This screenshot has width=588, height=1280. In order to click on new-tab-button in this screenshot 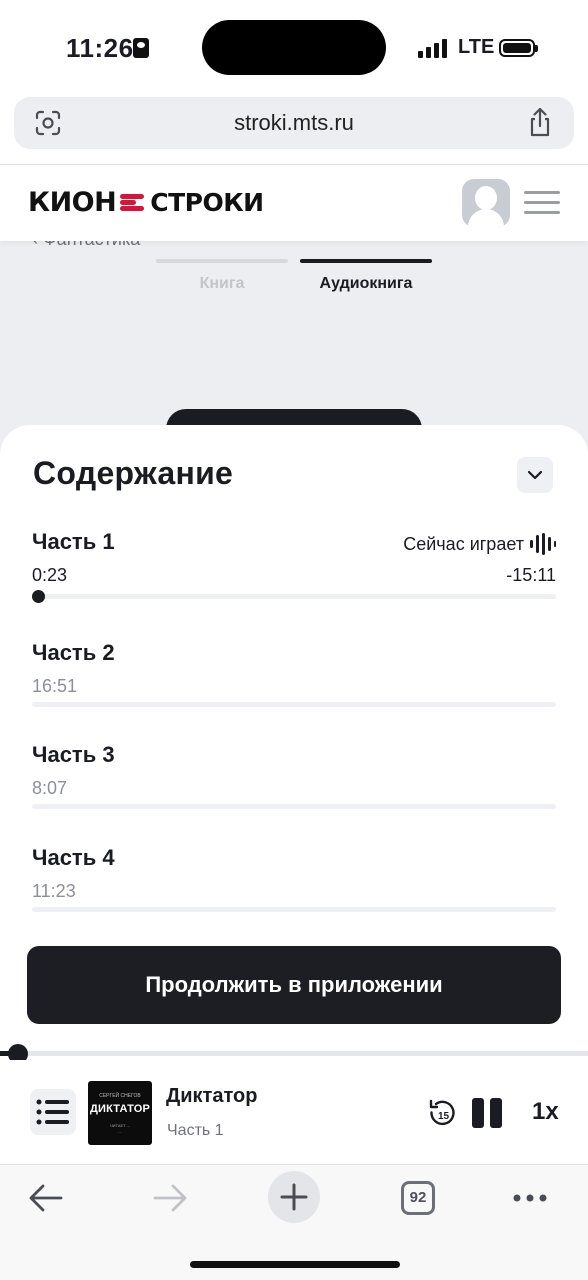, I will do `click(294, 1197)`.